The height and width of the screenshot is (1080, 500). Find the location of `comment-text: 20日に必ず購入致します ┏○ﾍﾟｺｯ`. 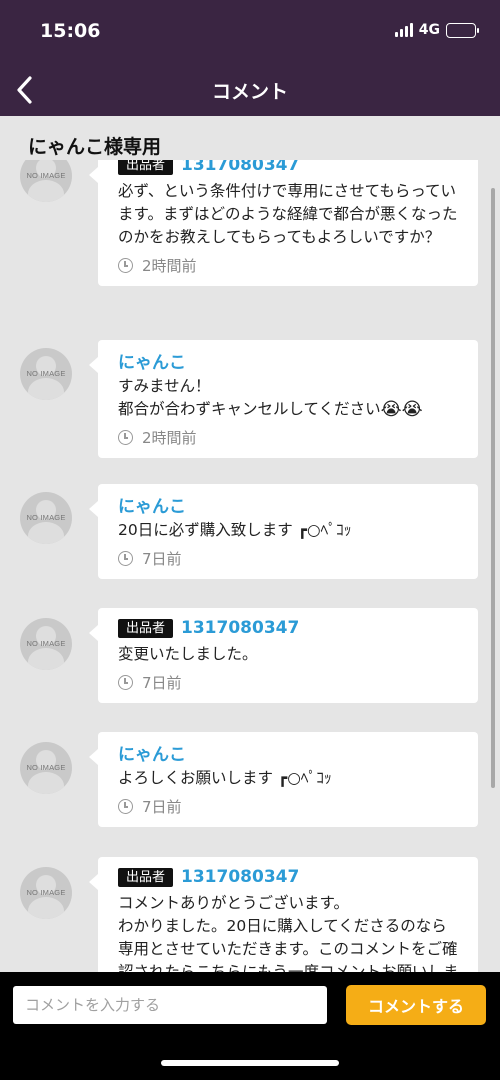

comment-text: 20日に必ず購入致します ┏○ﾍﾟｺｯ is located at coordinates (235, 530).